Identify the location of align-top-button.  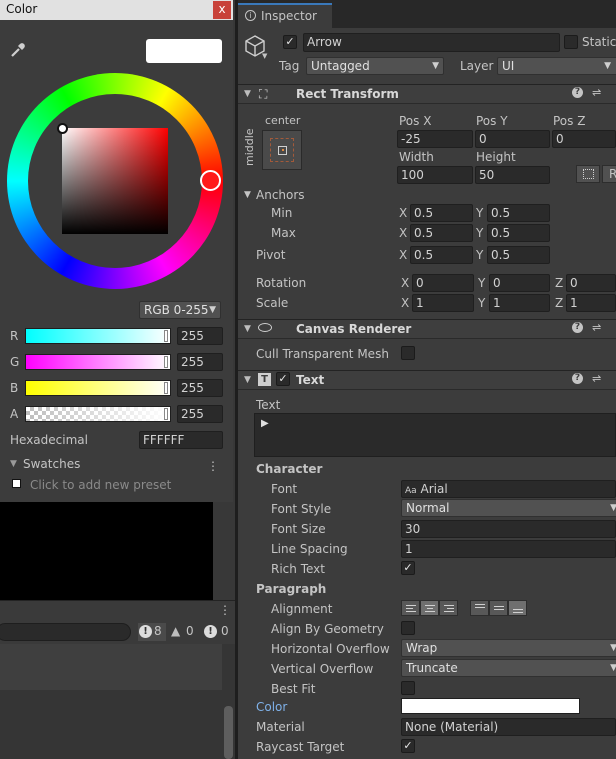
(479, 608).